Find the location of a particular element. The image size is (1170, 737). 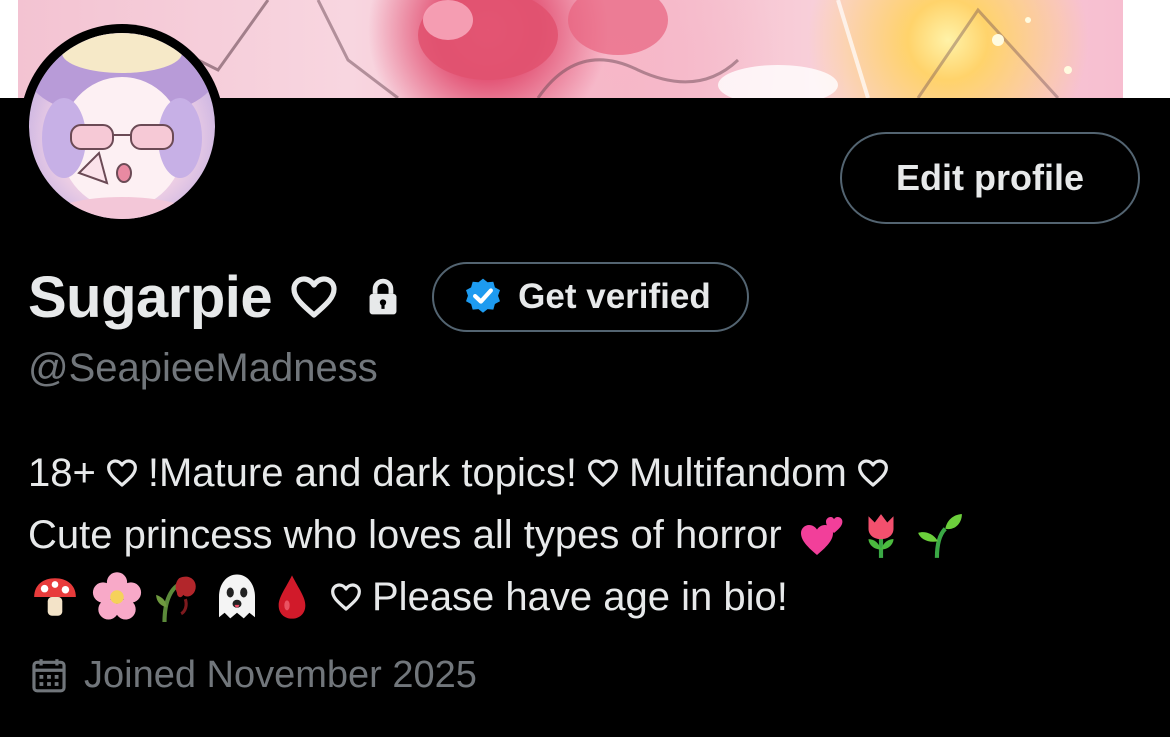

bio-text: !Mature and dark topics! is located at coordinates (362, 473).